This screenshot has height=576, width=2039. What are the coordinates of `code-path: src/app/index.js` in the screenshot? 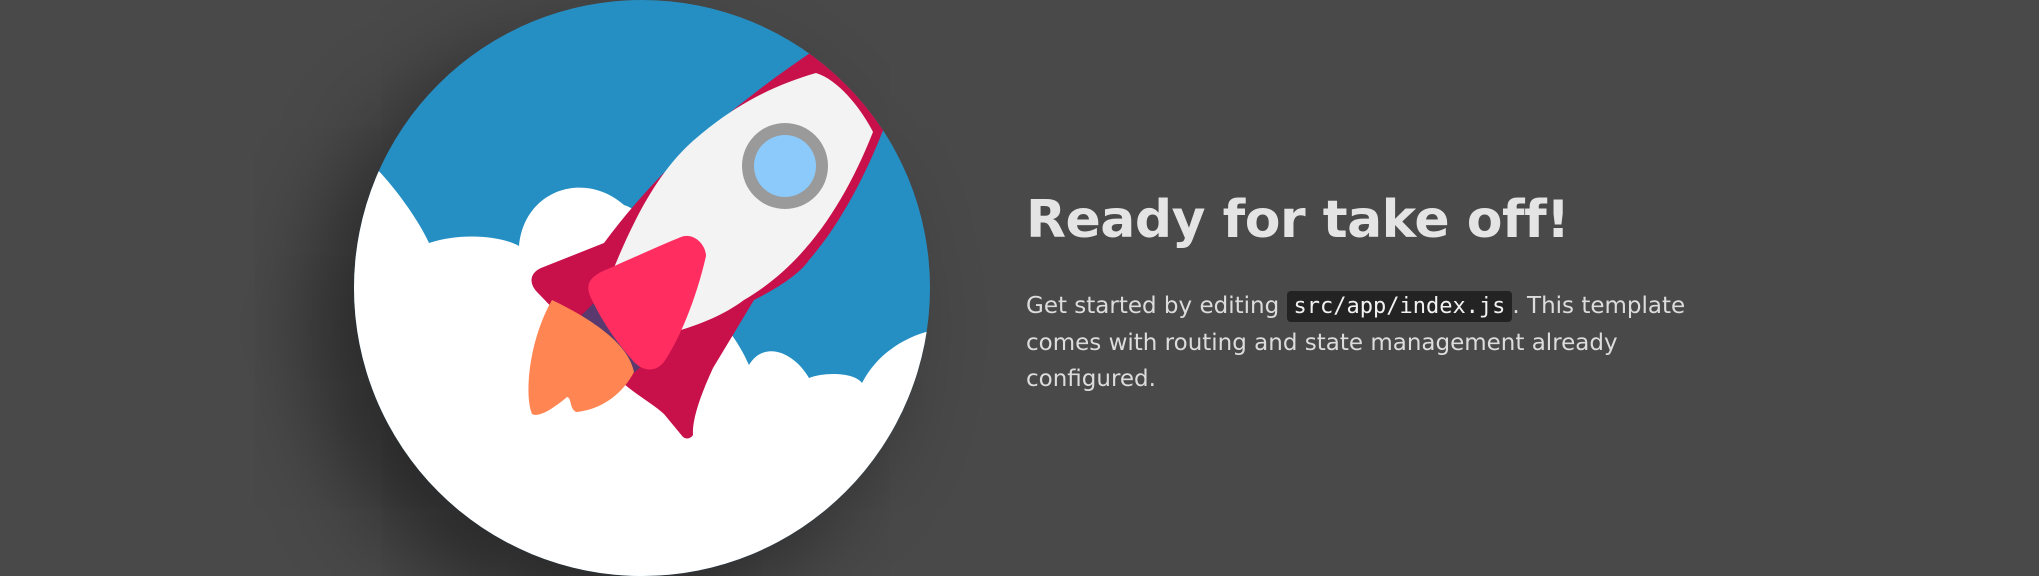 It's located at (1399, 306).